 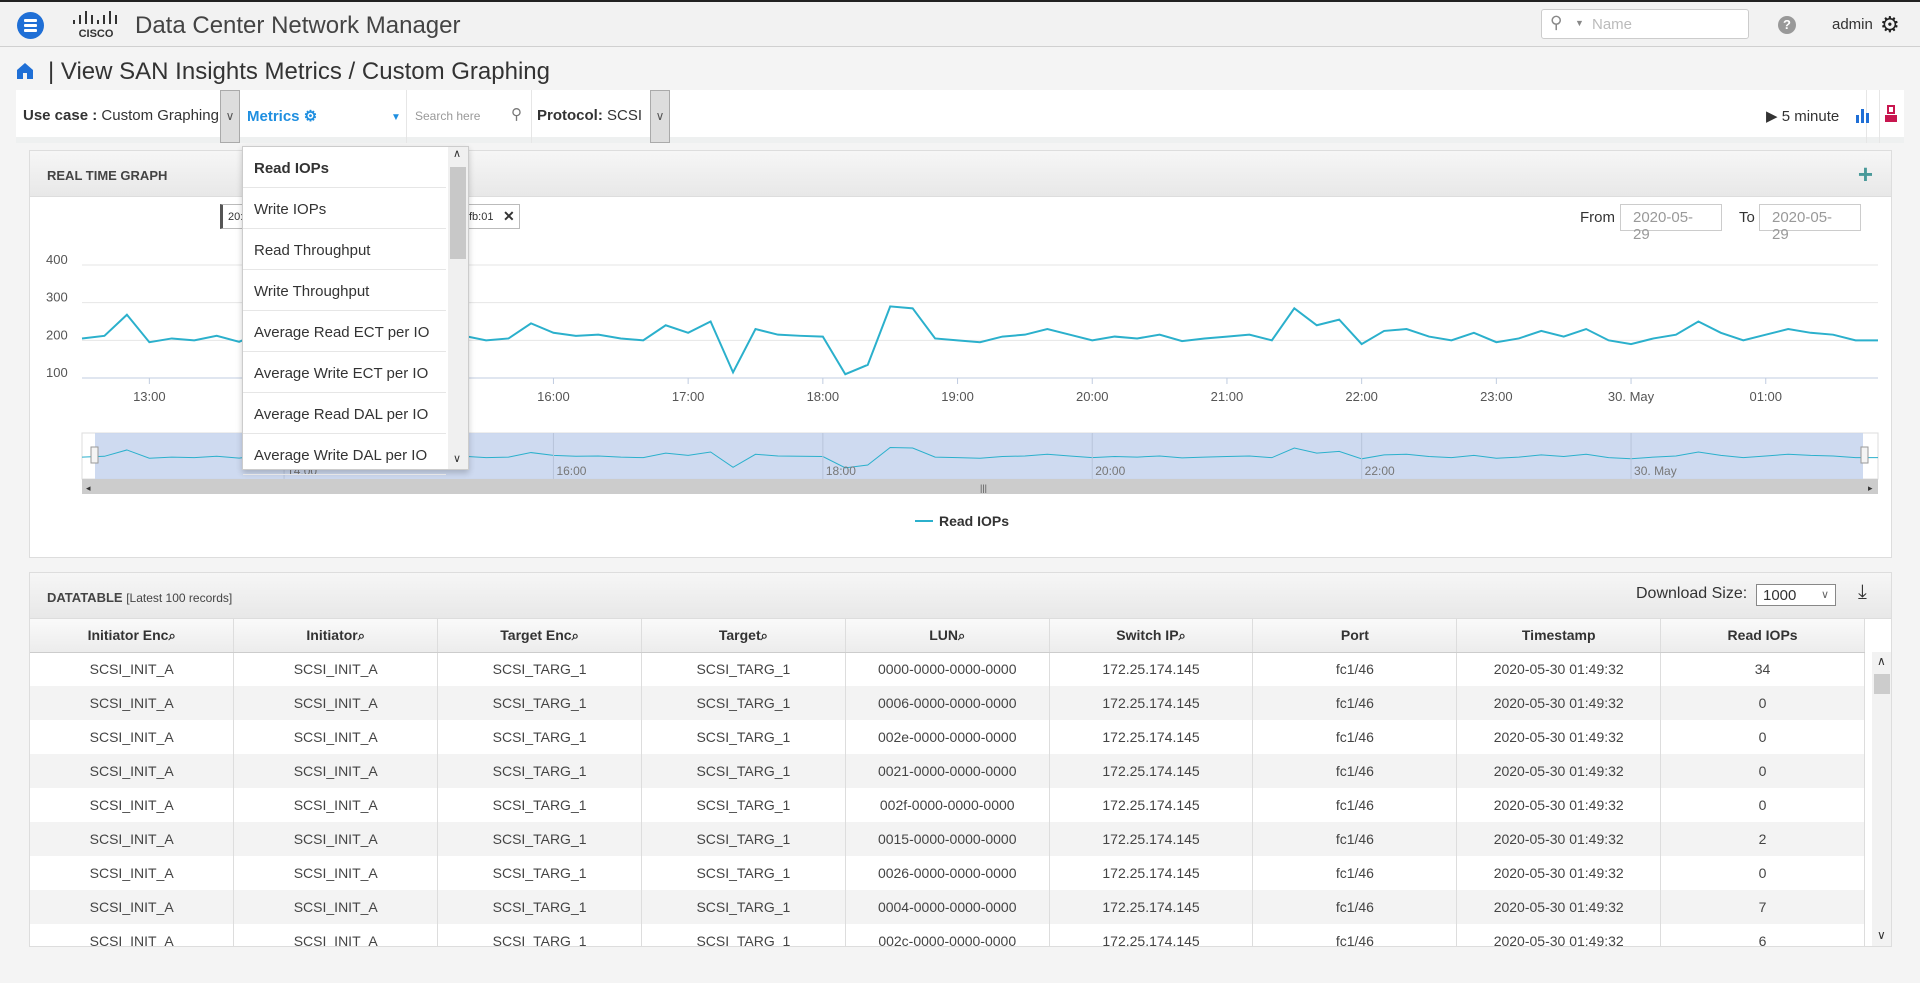 What do you see at coordinates (1787, 25) in the screenshot?
I see `help-icon: ?` at bounding box center [1787, 25].